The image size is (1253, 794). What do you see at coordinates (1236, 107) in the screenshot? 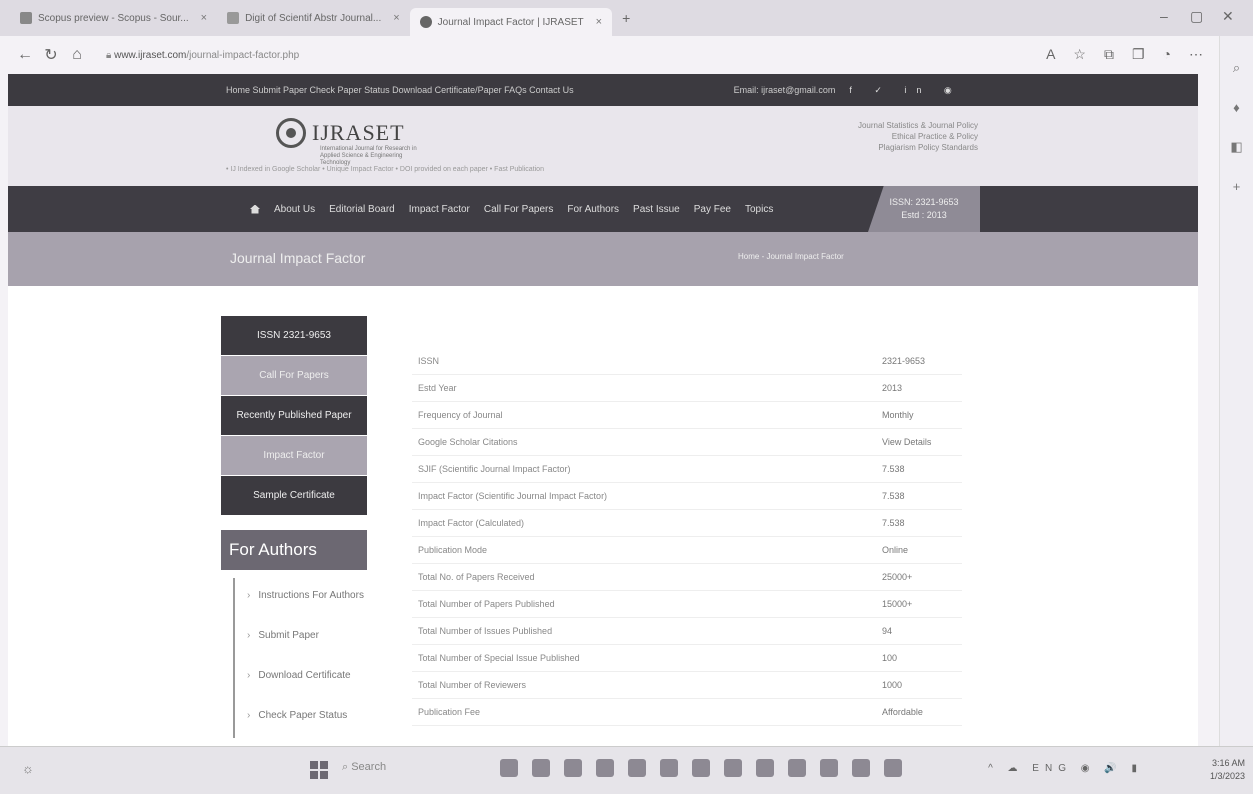
I see `shopping-icon: ♦` at bounding box center [1236, 107].